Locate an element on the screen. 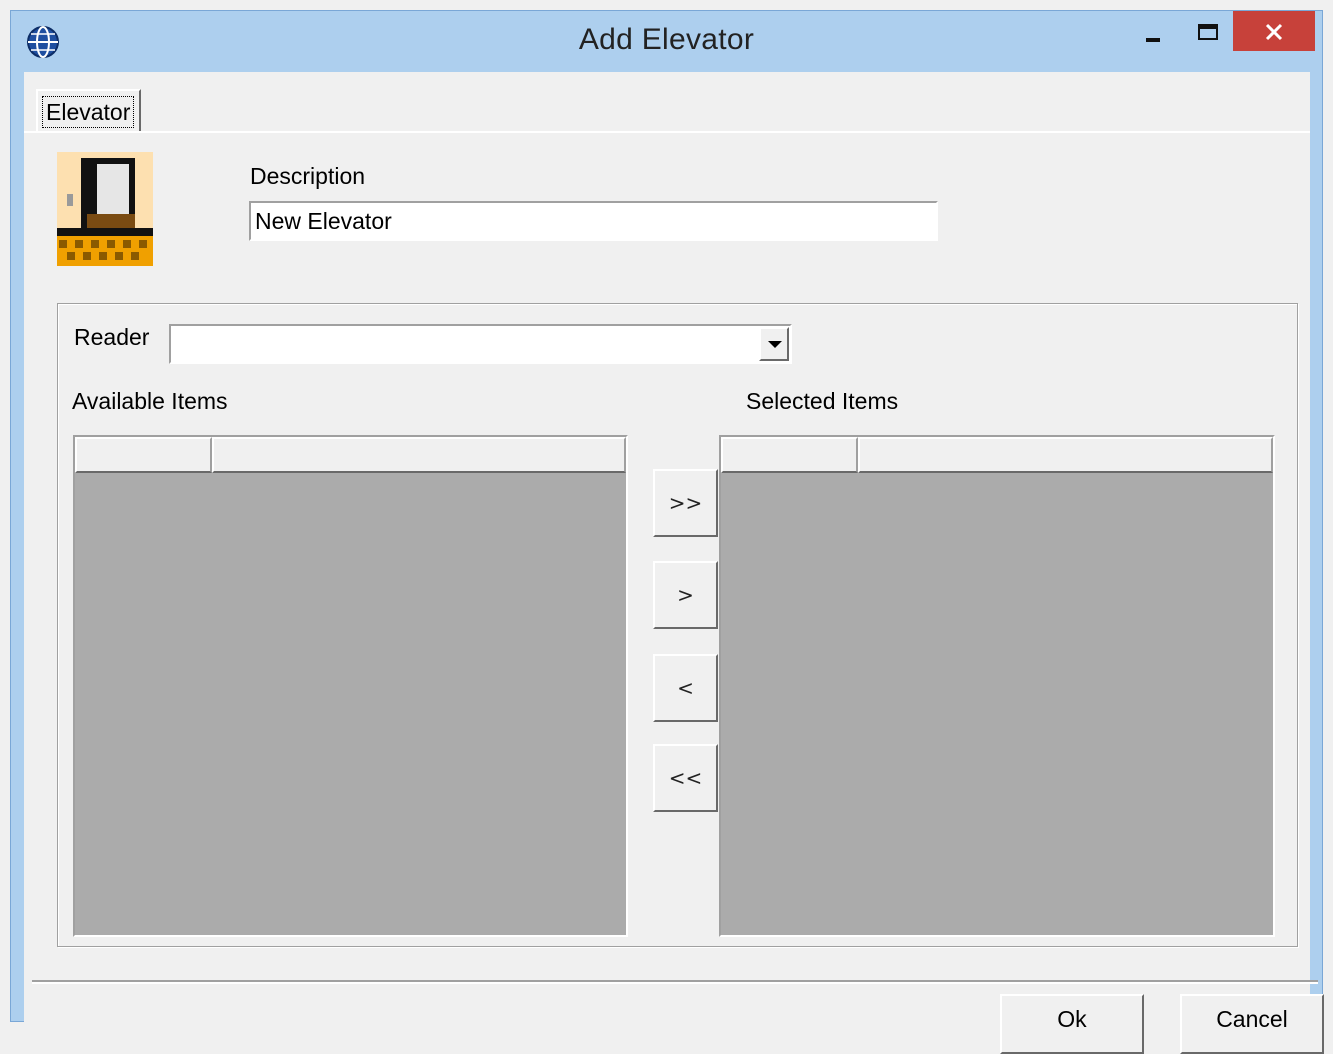 This screenshot has width=1333, height=1054. close-button is located at coordinates (1274, 31).